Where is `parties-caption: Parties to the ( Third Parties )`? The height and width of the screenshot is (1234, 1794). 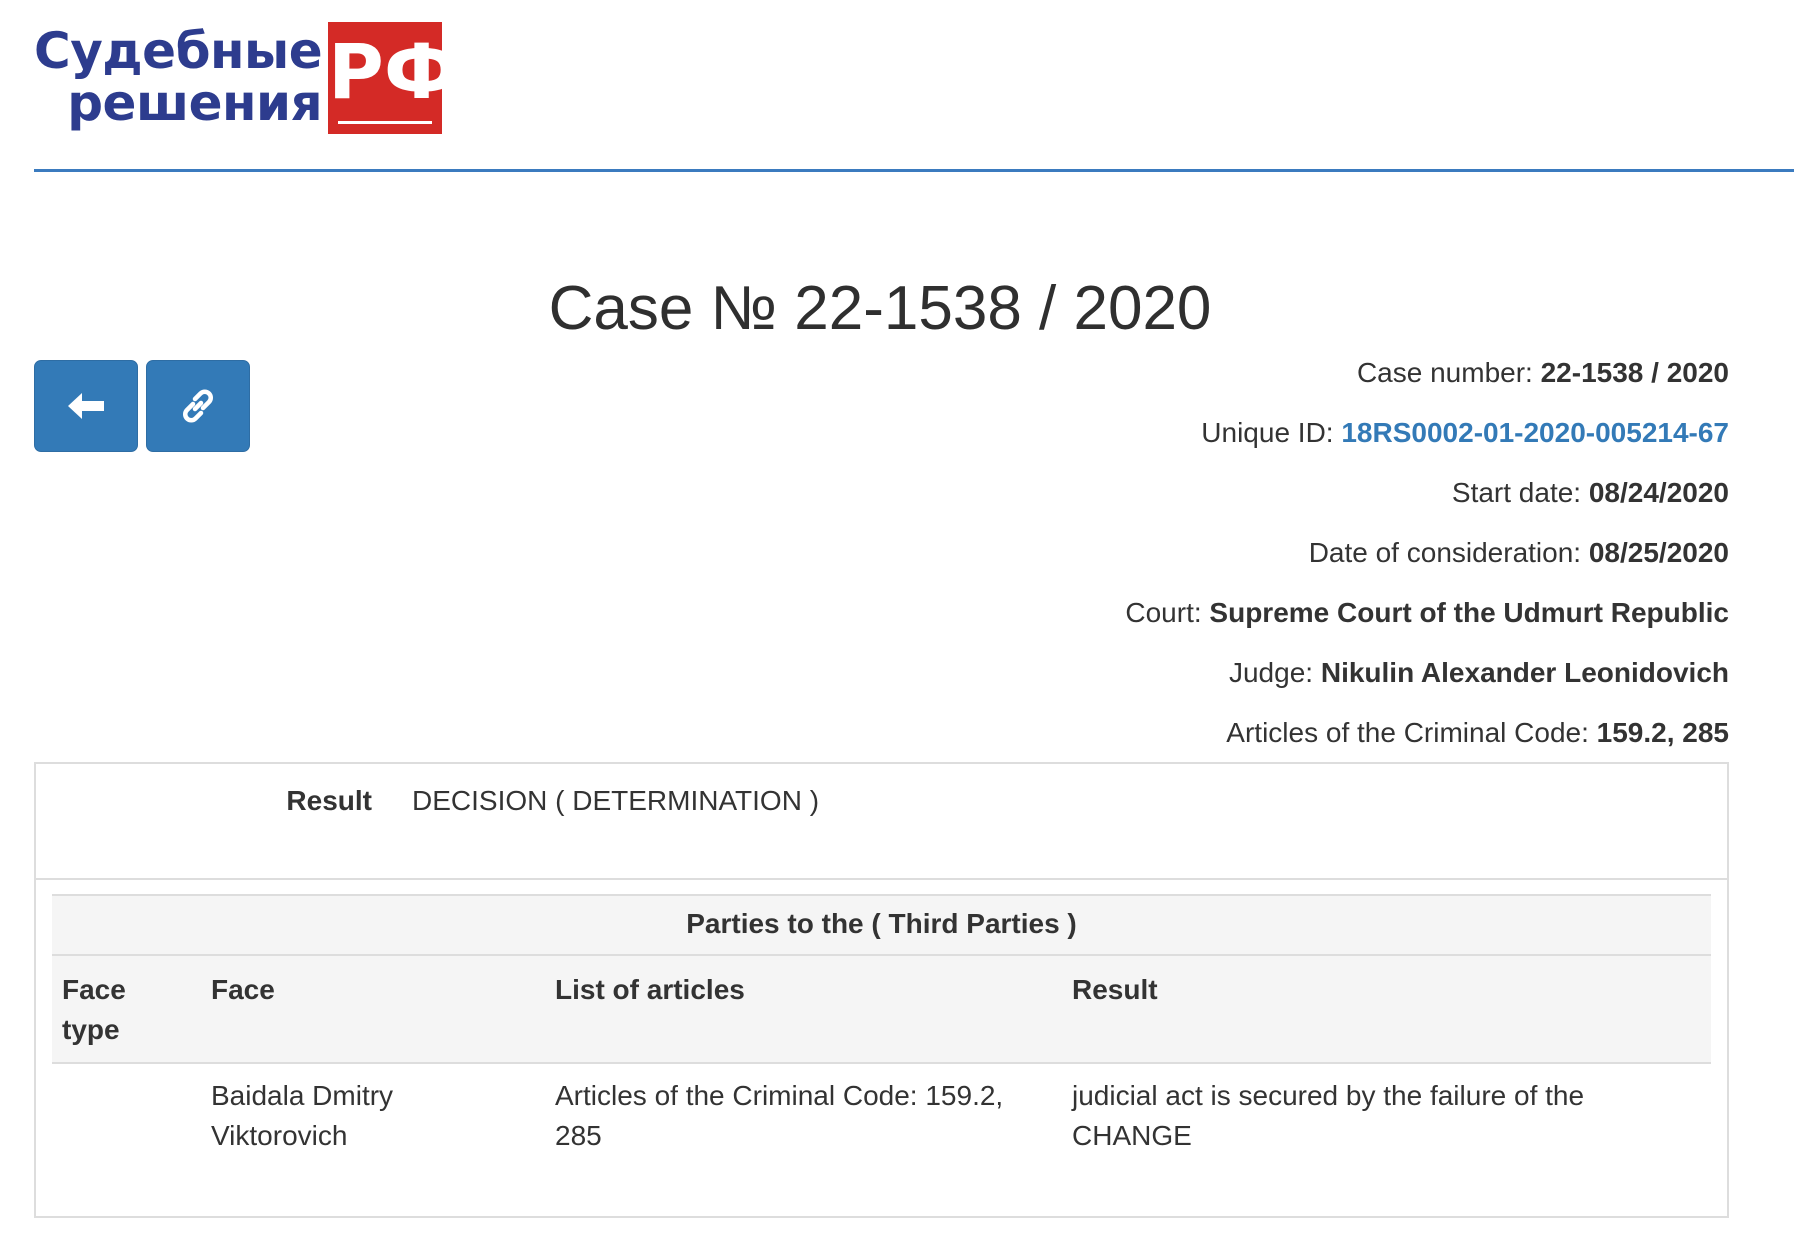 parties-caption: Parties to the ( Third Parties ) is located at coordinates (881, 925).